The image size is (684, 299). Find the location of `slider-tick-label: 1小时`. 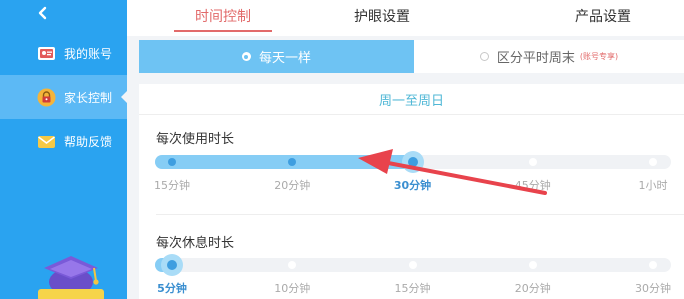

slider-tick-label: 1小时 is located at coordinates (653, 185).